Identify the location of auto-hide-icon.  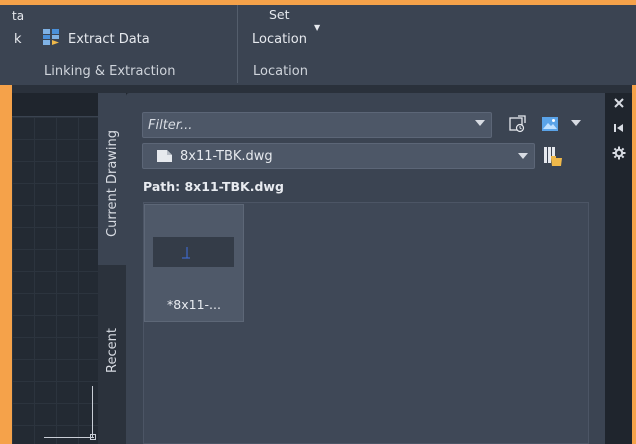
(619, 128).